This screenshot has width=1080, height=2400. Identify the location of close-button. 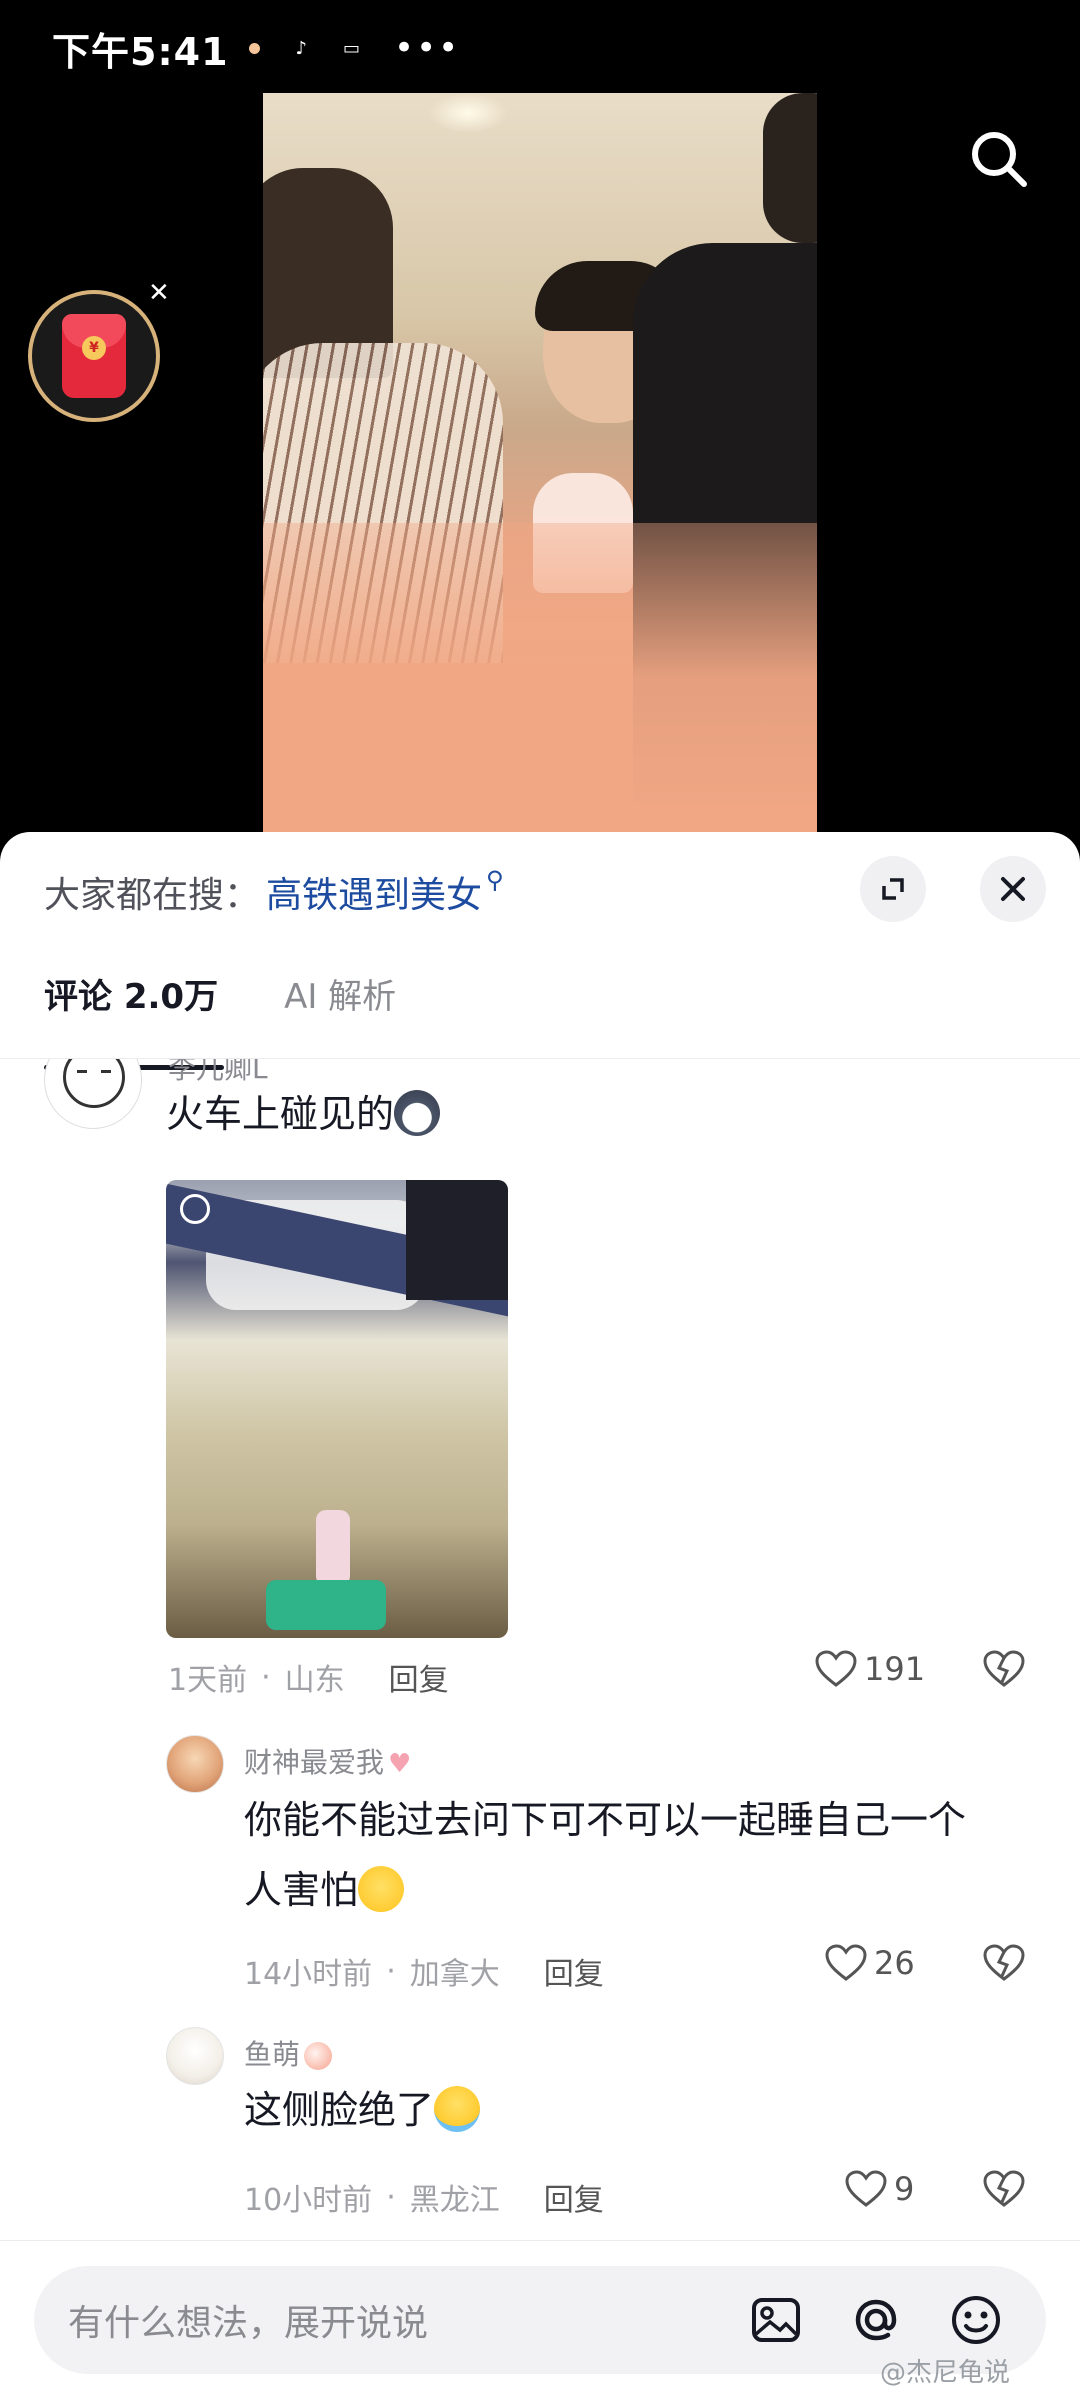
(1013, 889).